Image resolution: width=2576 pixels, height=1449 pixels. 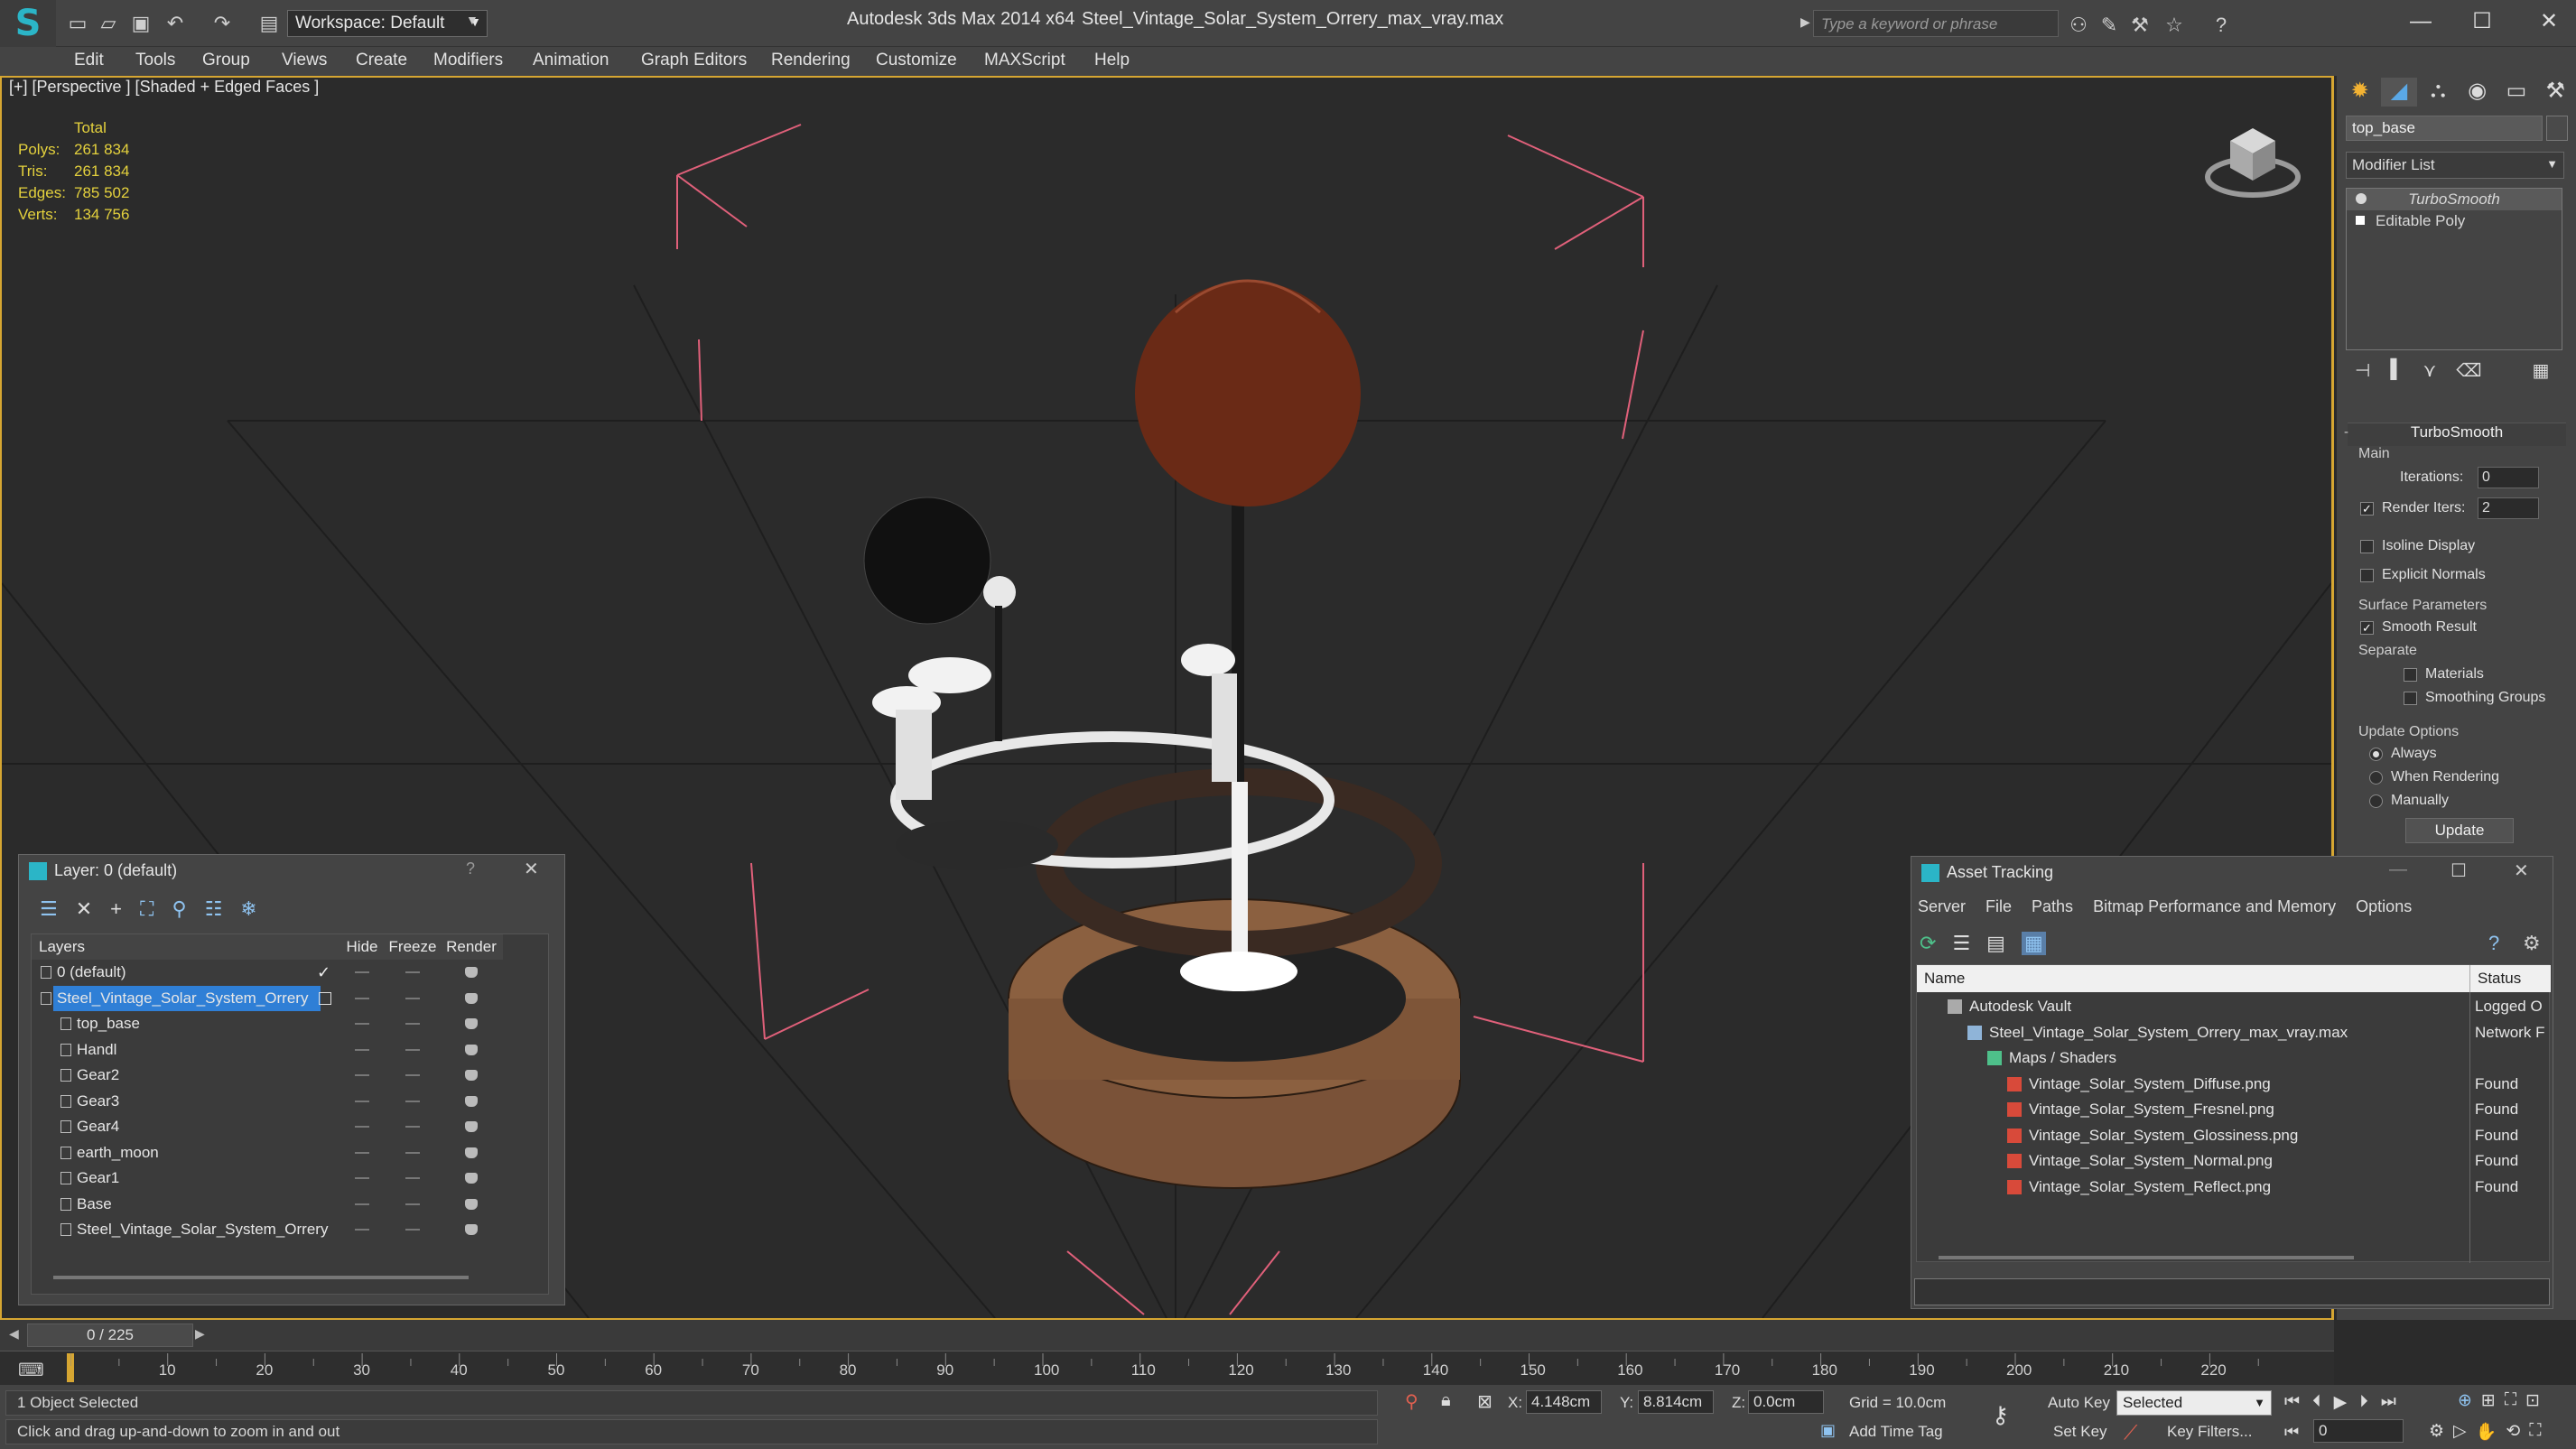 What do you see at coordinates (2079, 1403) in the screenshot?
I see `auto-key-button: Auto Key` at bounding box center [2079, 1403].